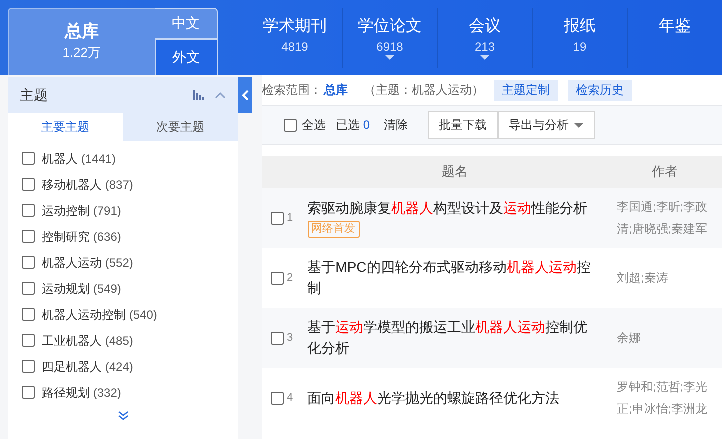 This screenshot has width=722, height=439. What do you see at coordinates (526, 90) in the screenshot?
I see `scope-button: 主题定制` at bounding box center [526, 90].